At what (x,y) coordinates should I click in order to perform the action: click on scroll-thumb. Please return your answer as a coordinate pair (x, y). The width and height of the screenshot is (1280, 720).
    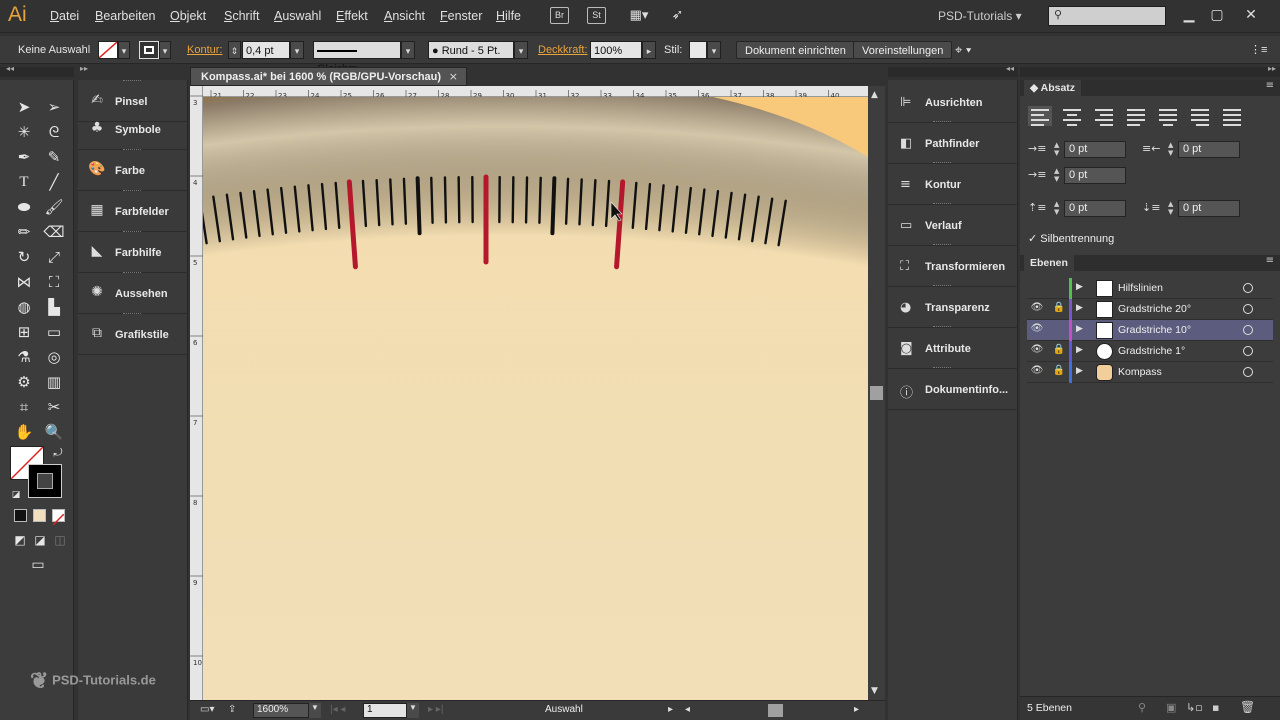
    Looking at the image, I should click on (876, 393).